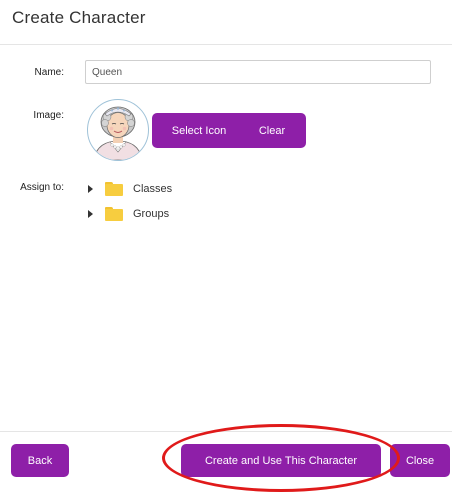 Image resolution: width=452 pixels, height=492 pixels. What do you see at coordinates (127, 214) in the screenshot?
I see `tree-item-groups: Groups` at bounding box center [127, 214].